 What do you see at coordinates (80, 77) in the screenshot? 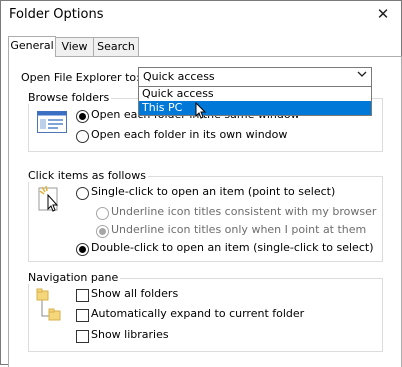
I see `open-explorer-label: Open File Explorer to:` at bounding box center [80, 77].